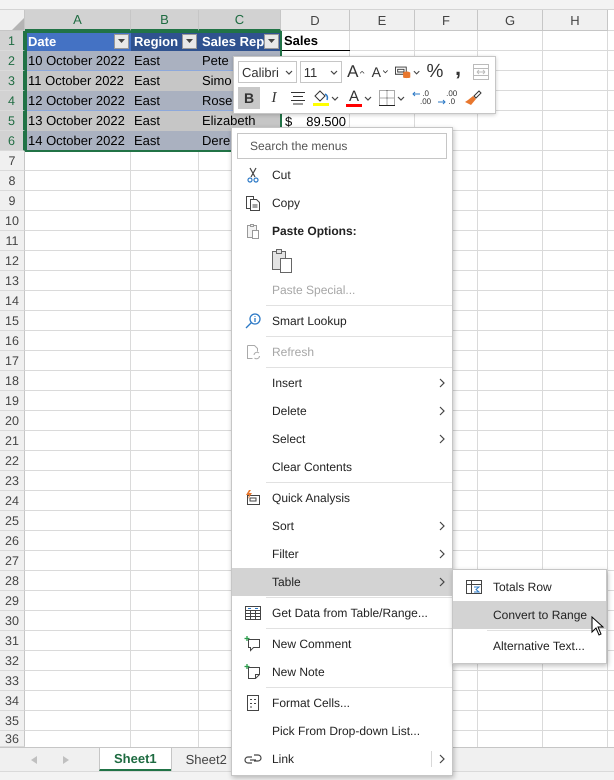  Describe the element at coordinates (575, 20) in the screenshot. I see `column-header: H` at that location.